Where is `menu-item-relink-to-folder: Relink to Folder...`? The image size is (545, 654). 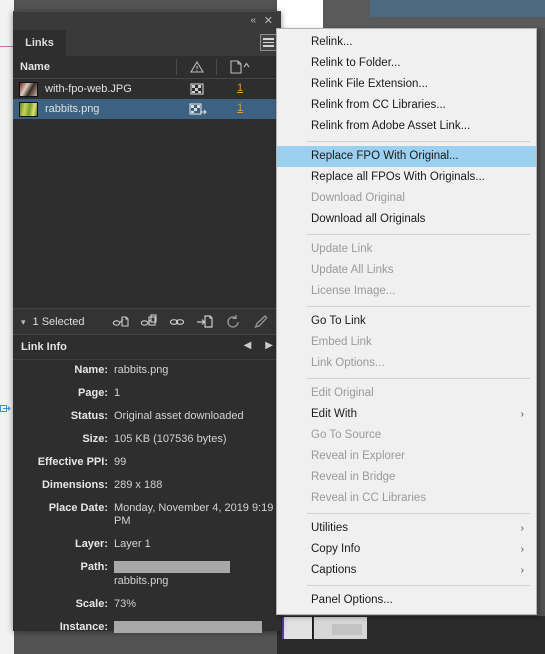 menu-item-relink-to-folder: Relink to Folder... is located at coordinates (406, 63).